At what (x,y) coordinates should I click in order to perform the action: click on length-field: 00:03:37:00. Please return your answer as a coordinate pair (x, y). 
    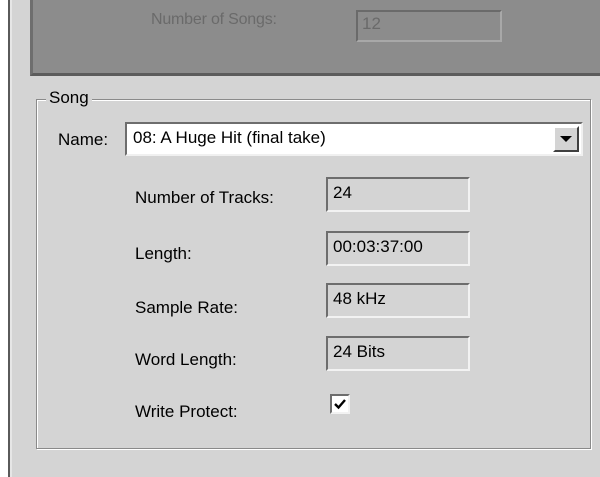
    Looking at the image, I should click on (398, 248).